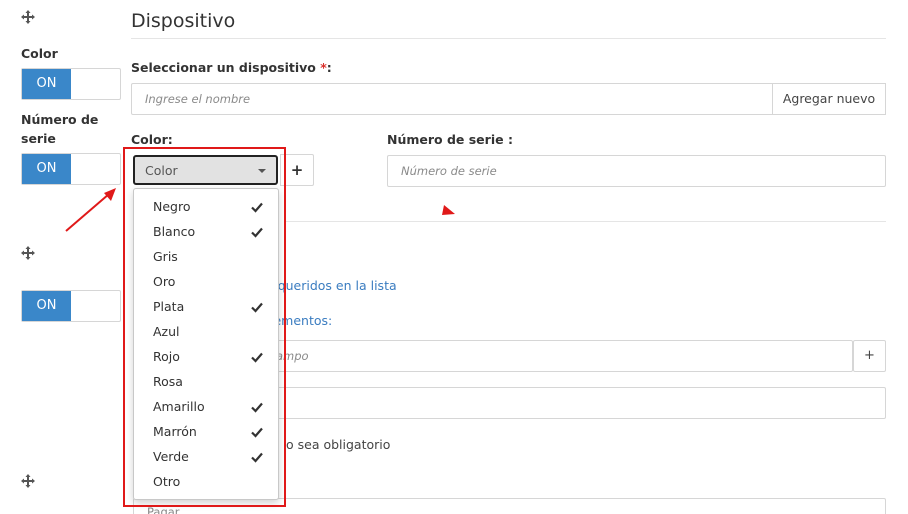  I want to click on device-input-placeholder: Ingrese el nombre, so click(198, 99).